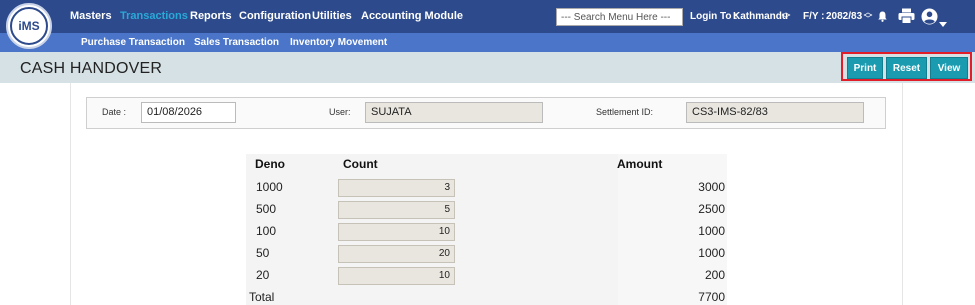 The image size is (975, 305). What do you see at coordinates (211, 16) in the screenshot?
I see `nav-reports: Reports` at bounding box center [211, 16].